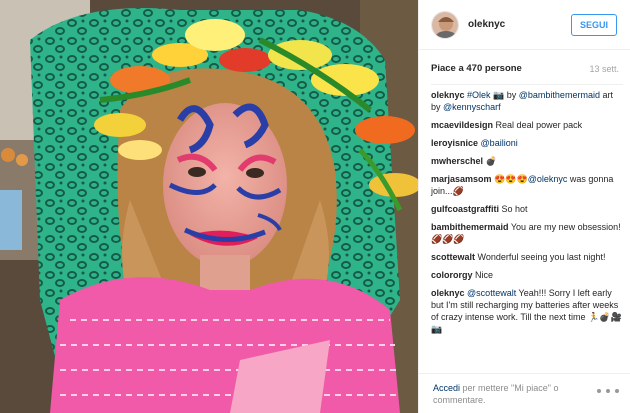 This screenshot has height=413, width=630. What do you see at coordinates (548, 179) in the screenshot?
I see `comment-mention-link: @oleknyc` at bounding box center [548, 179].